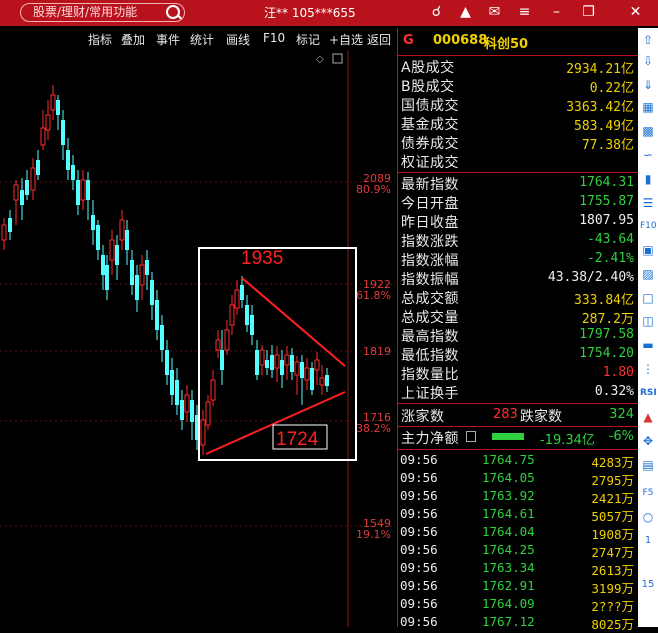  What do you see at coordinates (173, 12) in the screenshot?
I see `search-icon` at bounding box center [173, 12].